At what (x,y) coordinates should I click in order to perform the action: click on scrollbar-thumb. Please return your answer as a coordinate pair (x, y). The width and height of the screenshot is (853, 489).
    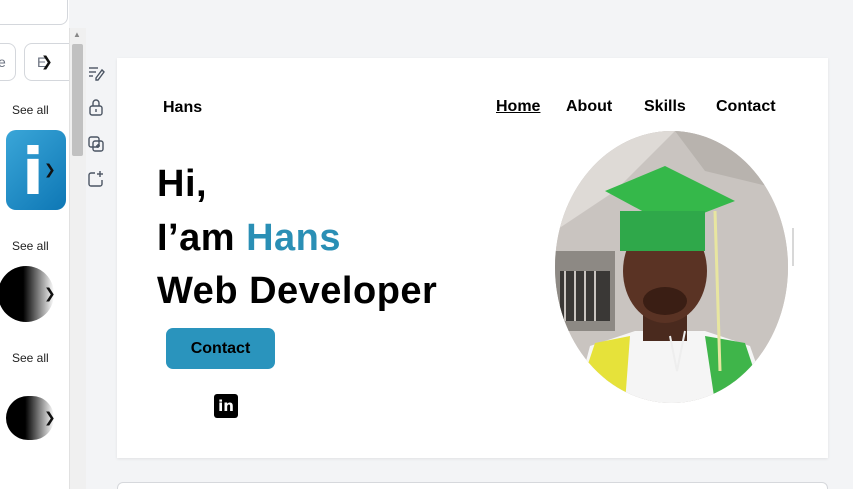
    Looking at the image, I should click on (77, 100).